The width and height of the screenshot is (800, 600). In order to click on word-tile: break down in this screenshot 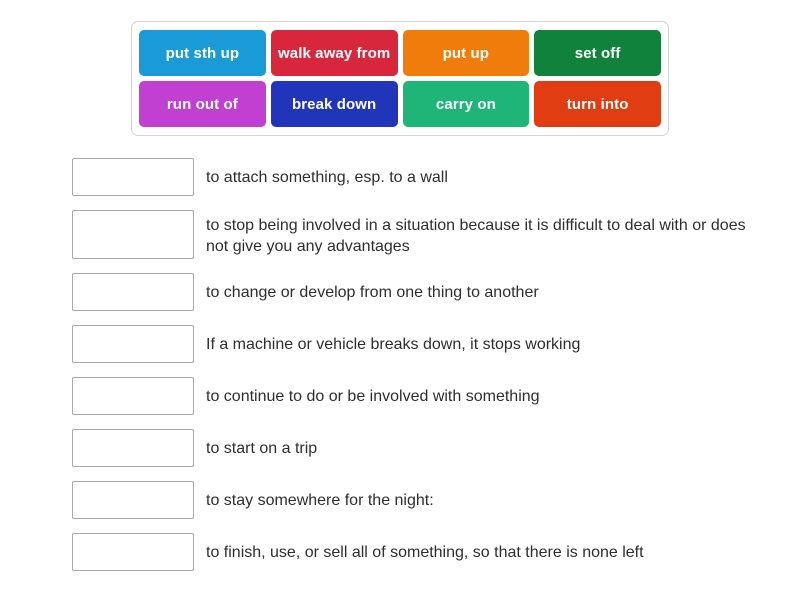, I will do `click(334, 104)`.